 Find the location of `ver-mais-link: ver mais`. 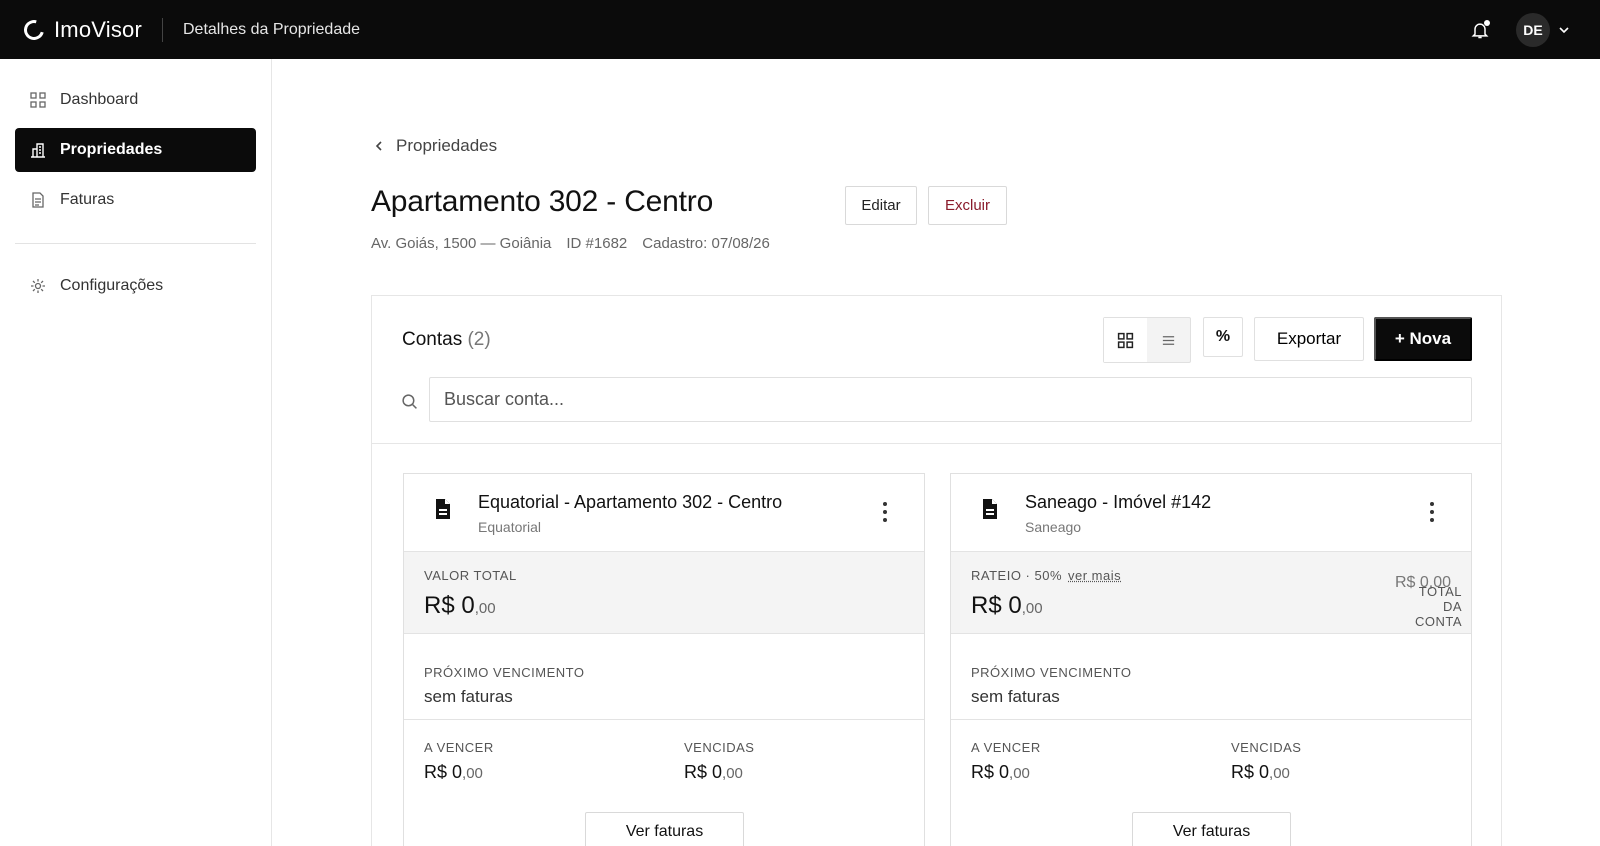

ver-mais-link: ver mais is located at coordinates (1094, 575).